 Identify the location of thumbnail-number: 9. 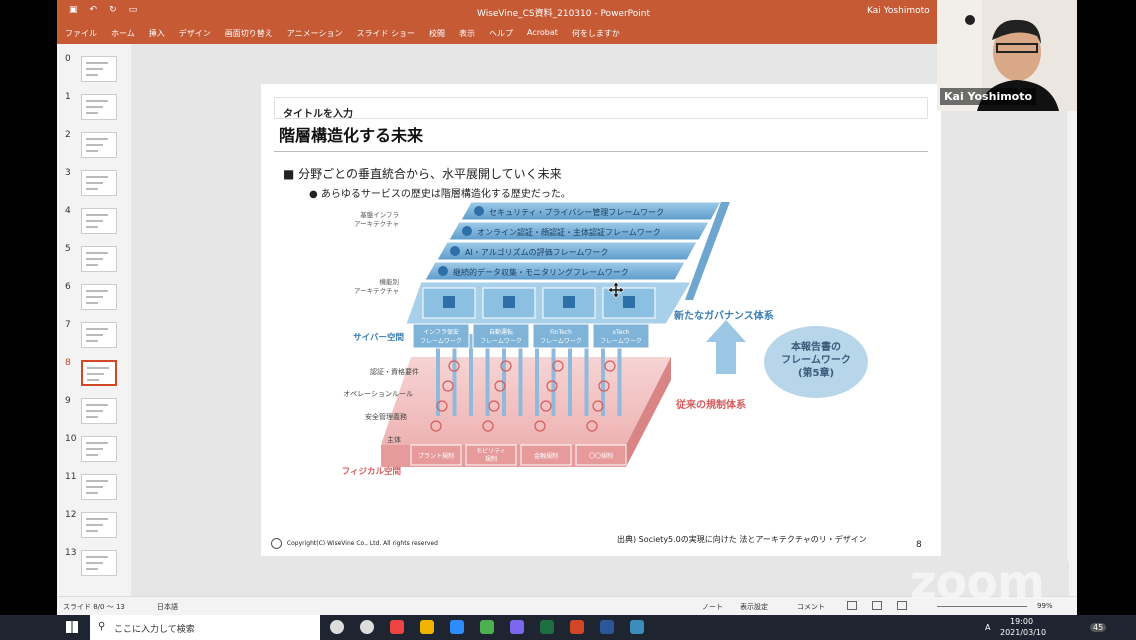
(68, 401).